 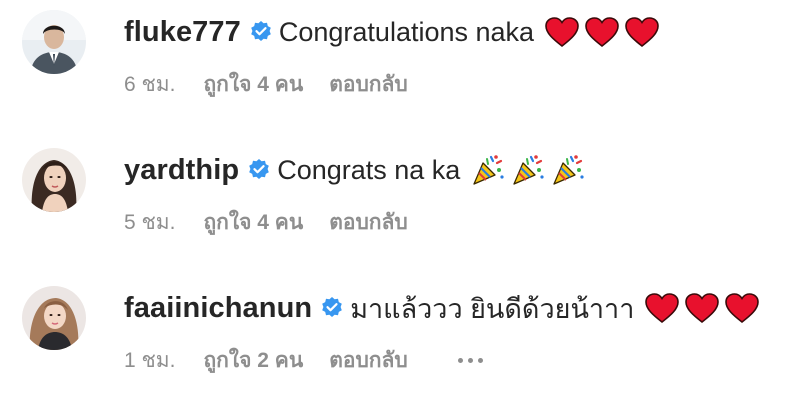 What do you see at coordinates (181, 170) in the screenshot?
I see `username: yardthip` at bounding box center [181, 170].